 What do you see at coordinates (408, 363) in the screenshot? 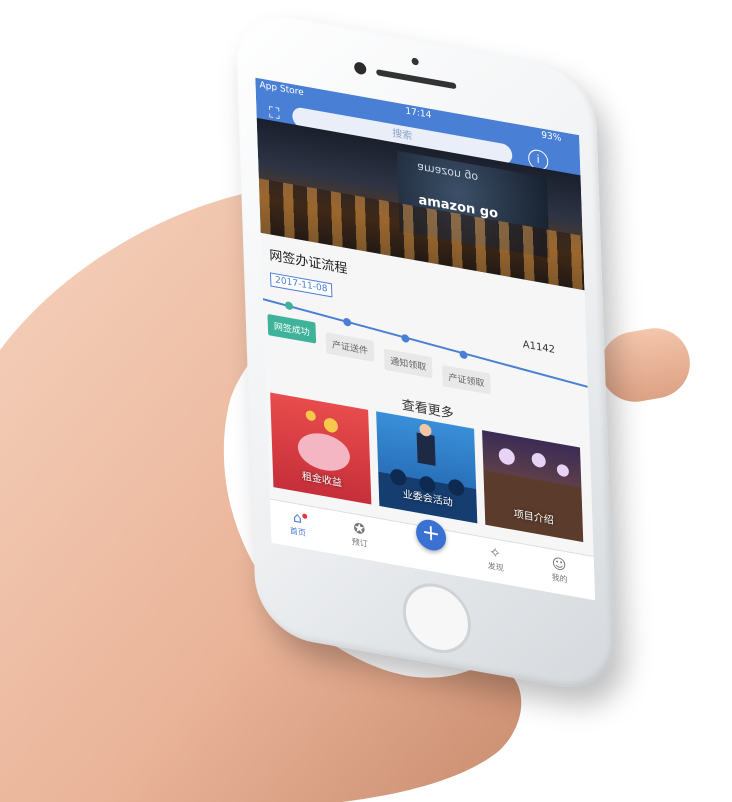
I see `step-notified: 通知领取` at bounding box center [408, 363].